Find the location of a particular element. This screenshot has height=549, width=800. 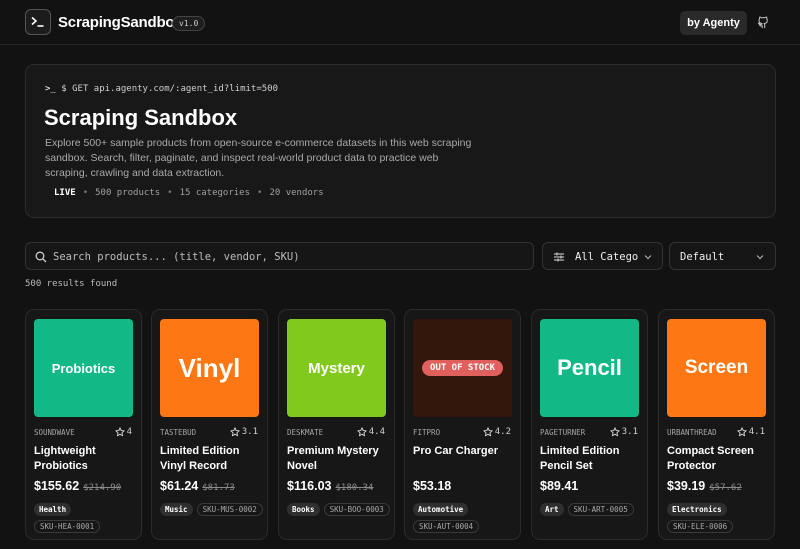

tag-row: Electronics SKU-ELE-0006 is located at coordinates (720, 518).